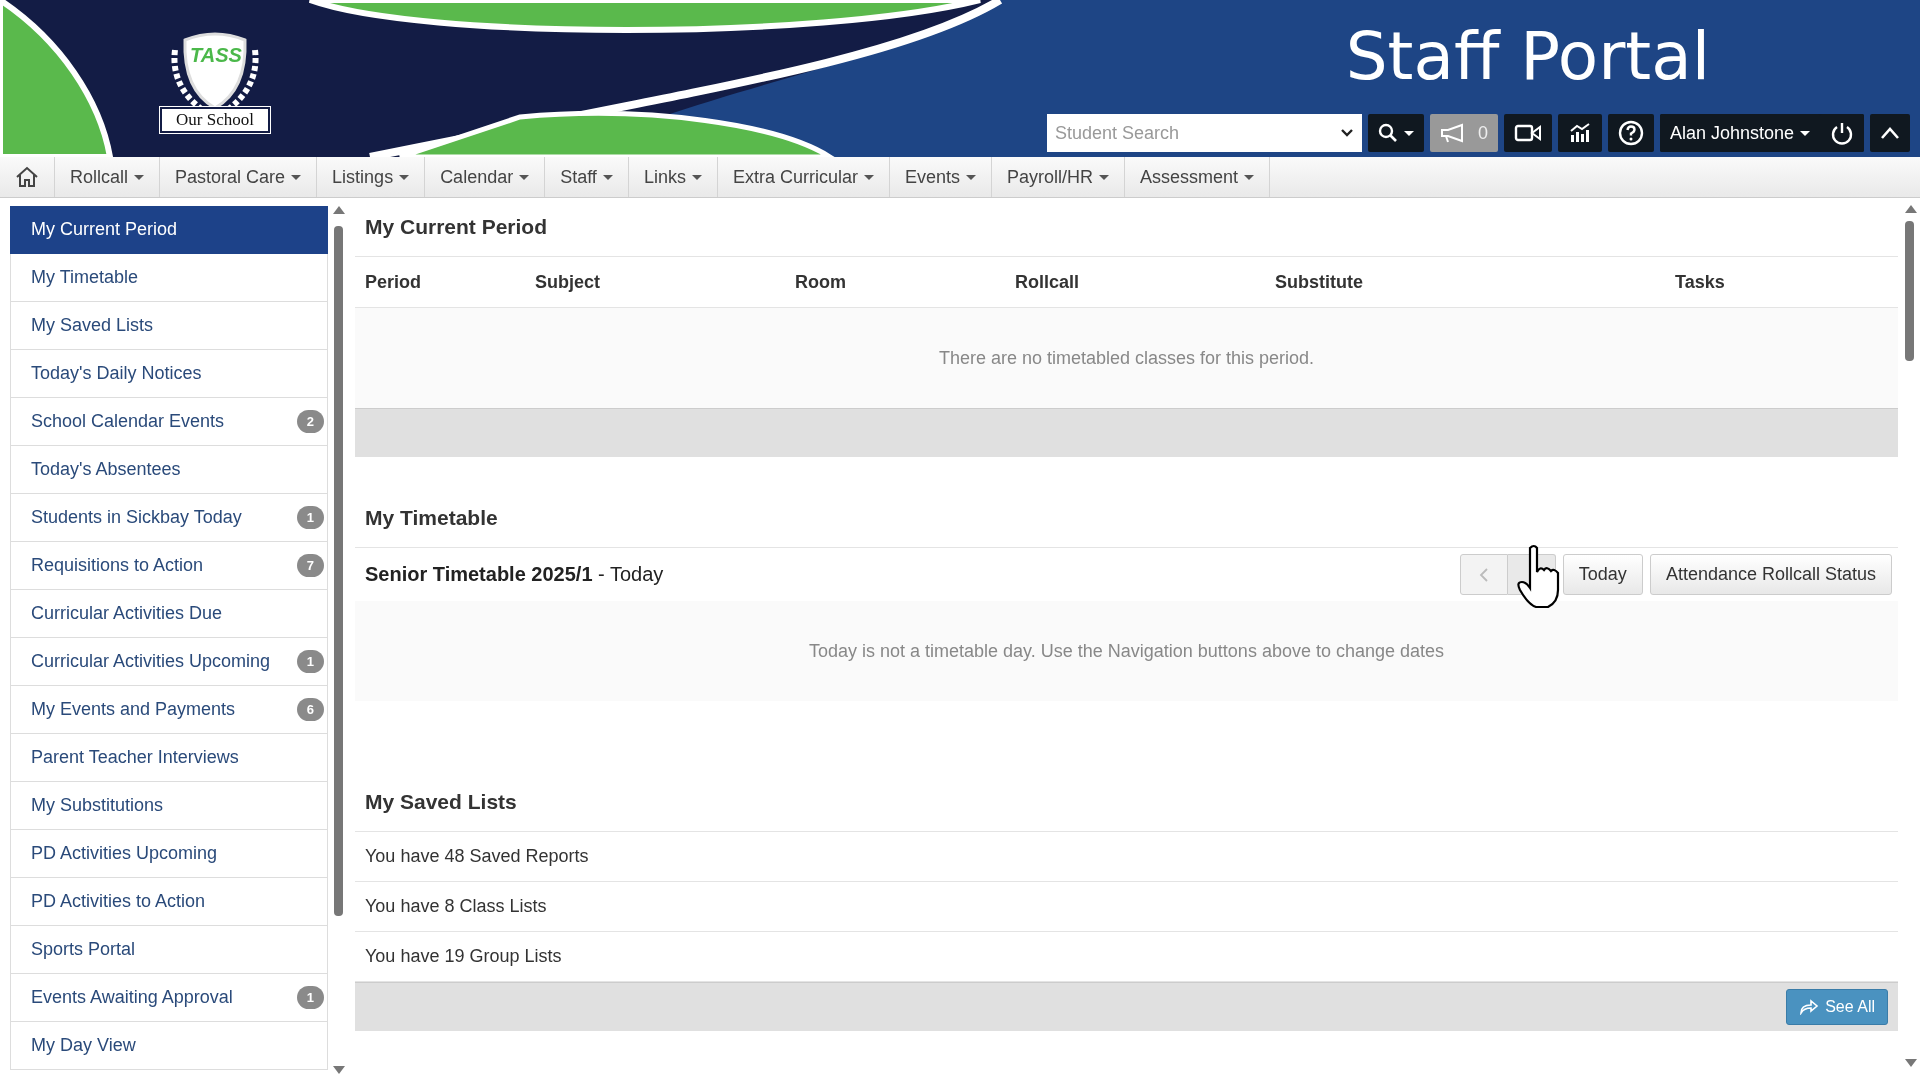  I want to click on home-icon, so click(27, 177).